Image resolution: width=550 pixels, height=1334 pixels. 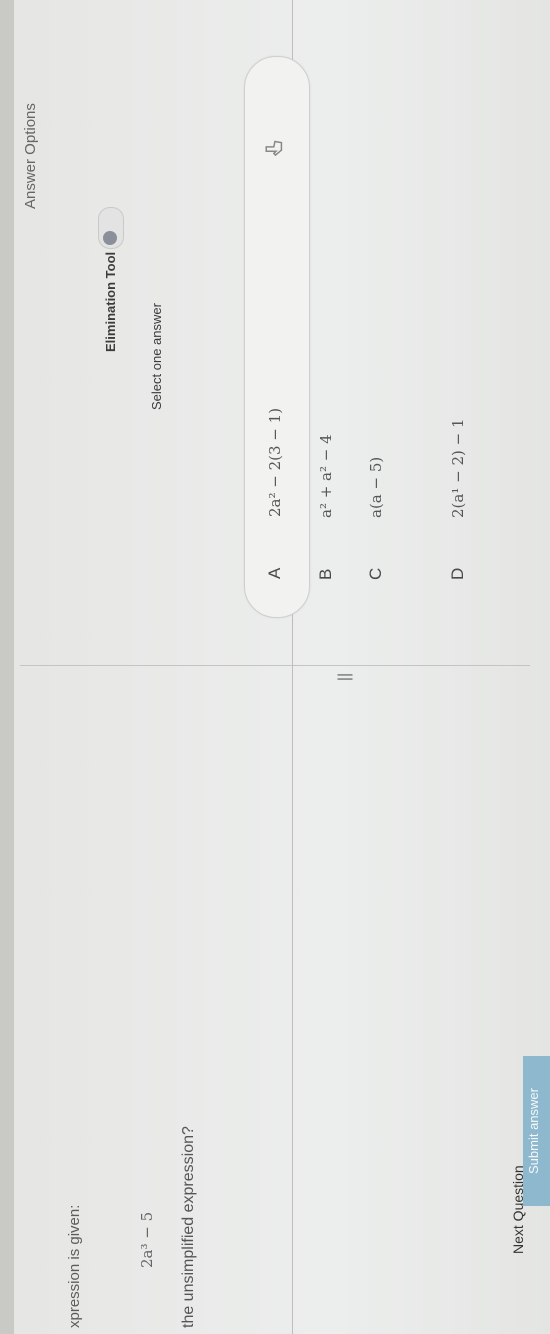 I want to click on option-letter: B, so click(x=325, y=574).